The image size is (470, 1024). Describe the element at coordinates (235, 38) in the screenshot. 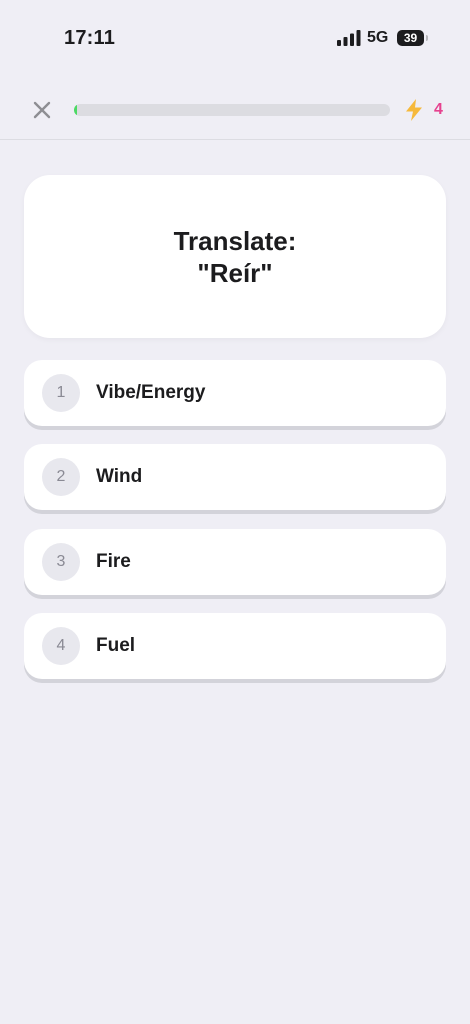

I see `status-bar: 17:11 5G 39` at that location.